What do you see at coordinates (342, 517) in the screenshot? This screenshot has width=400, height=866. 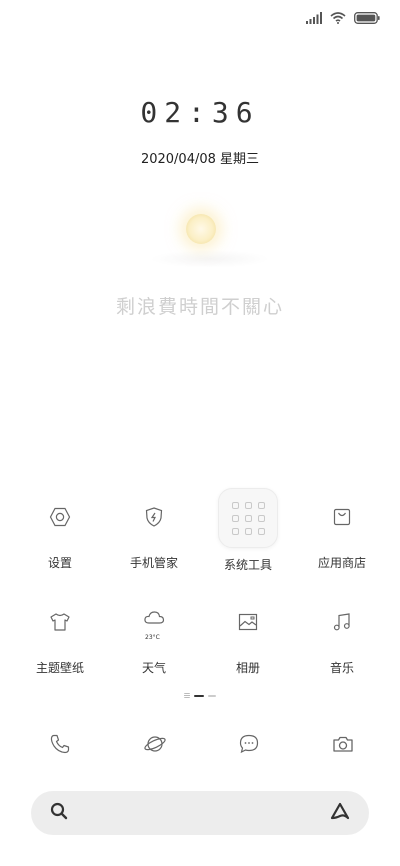 I see `shopping-bag-icon` at bounding box center [342, 517].